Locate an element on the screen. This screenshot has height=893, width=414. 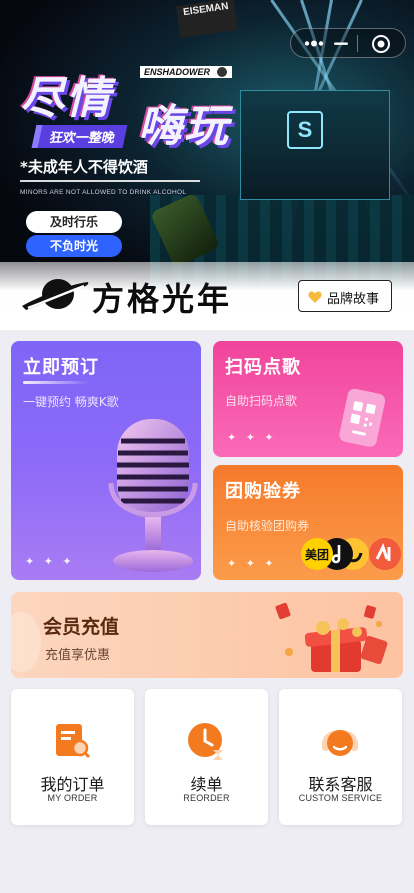
hero-pill-1: 及时行乐 is located at coordinates (74, 222).